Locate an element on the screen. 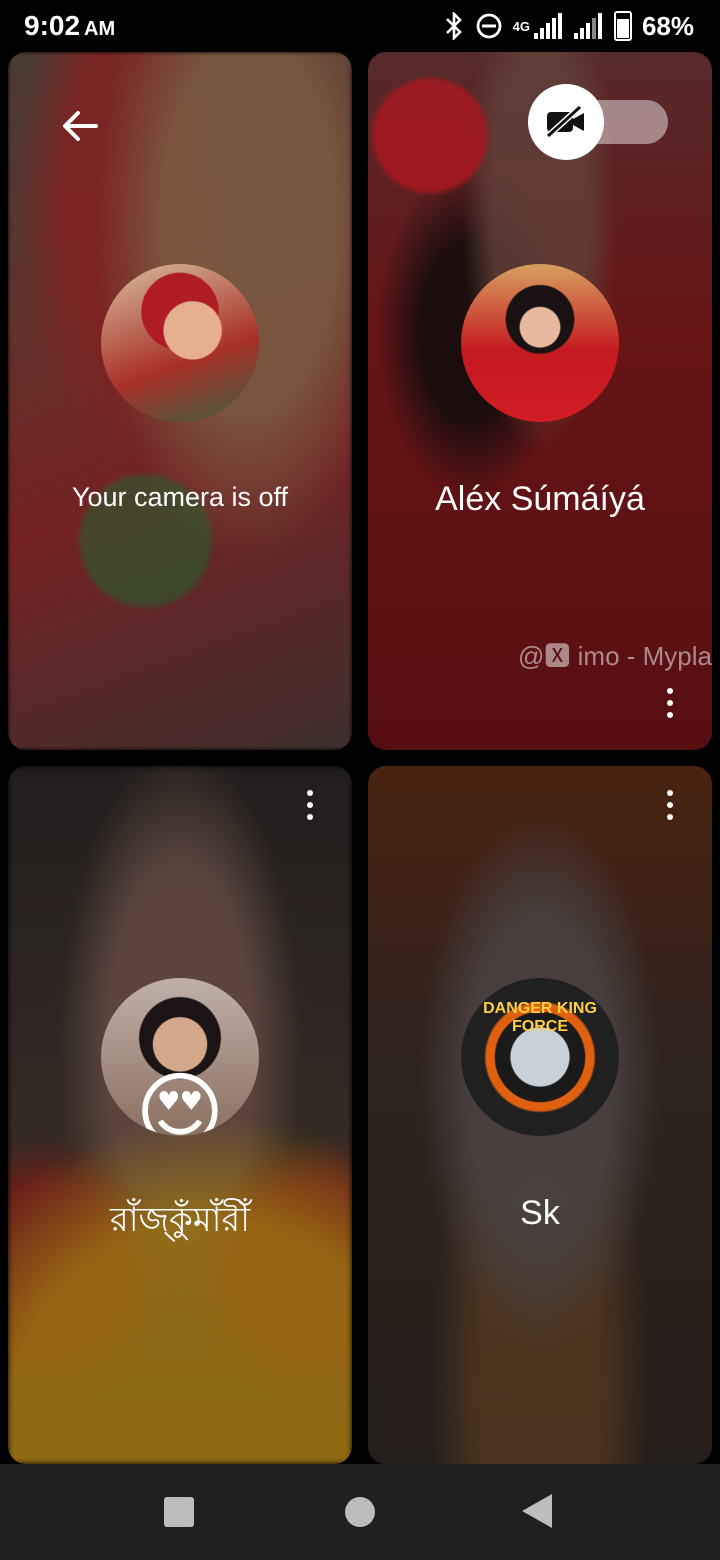 The image size is (720, 1560). signal-icon is located at coordinates (547, 26).